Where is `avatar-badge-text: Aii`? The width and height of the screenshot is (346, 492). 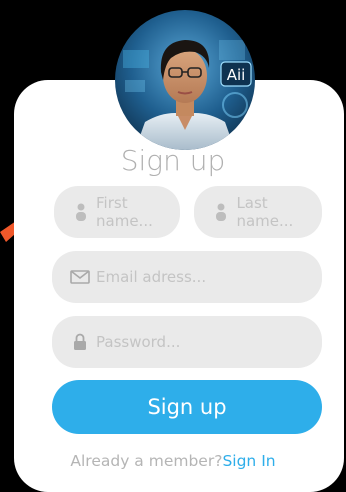
avatar-badge-text: Aii is located at coordinates (236, 75).